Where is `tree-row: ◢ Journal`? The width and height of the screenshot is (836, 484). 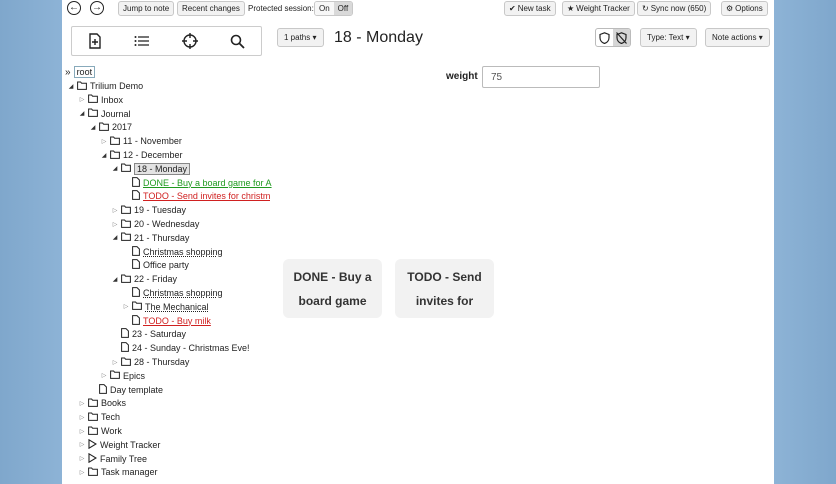
tree-row: ◢ Journal is located at coordinates (104, 114).